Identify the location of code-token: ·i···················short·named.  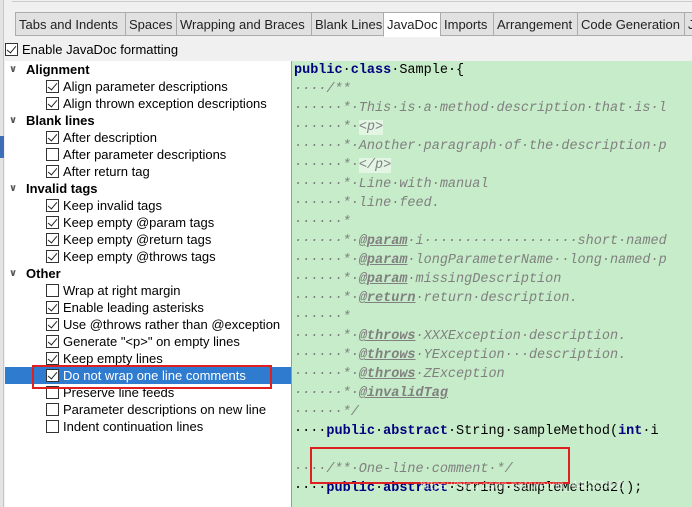
(537, 241).